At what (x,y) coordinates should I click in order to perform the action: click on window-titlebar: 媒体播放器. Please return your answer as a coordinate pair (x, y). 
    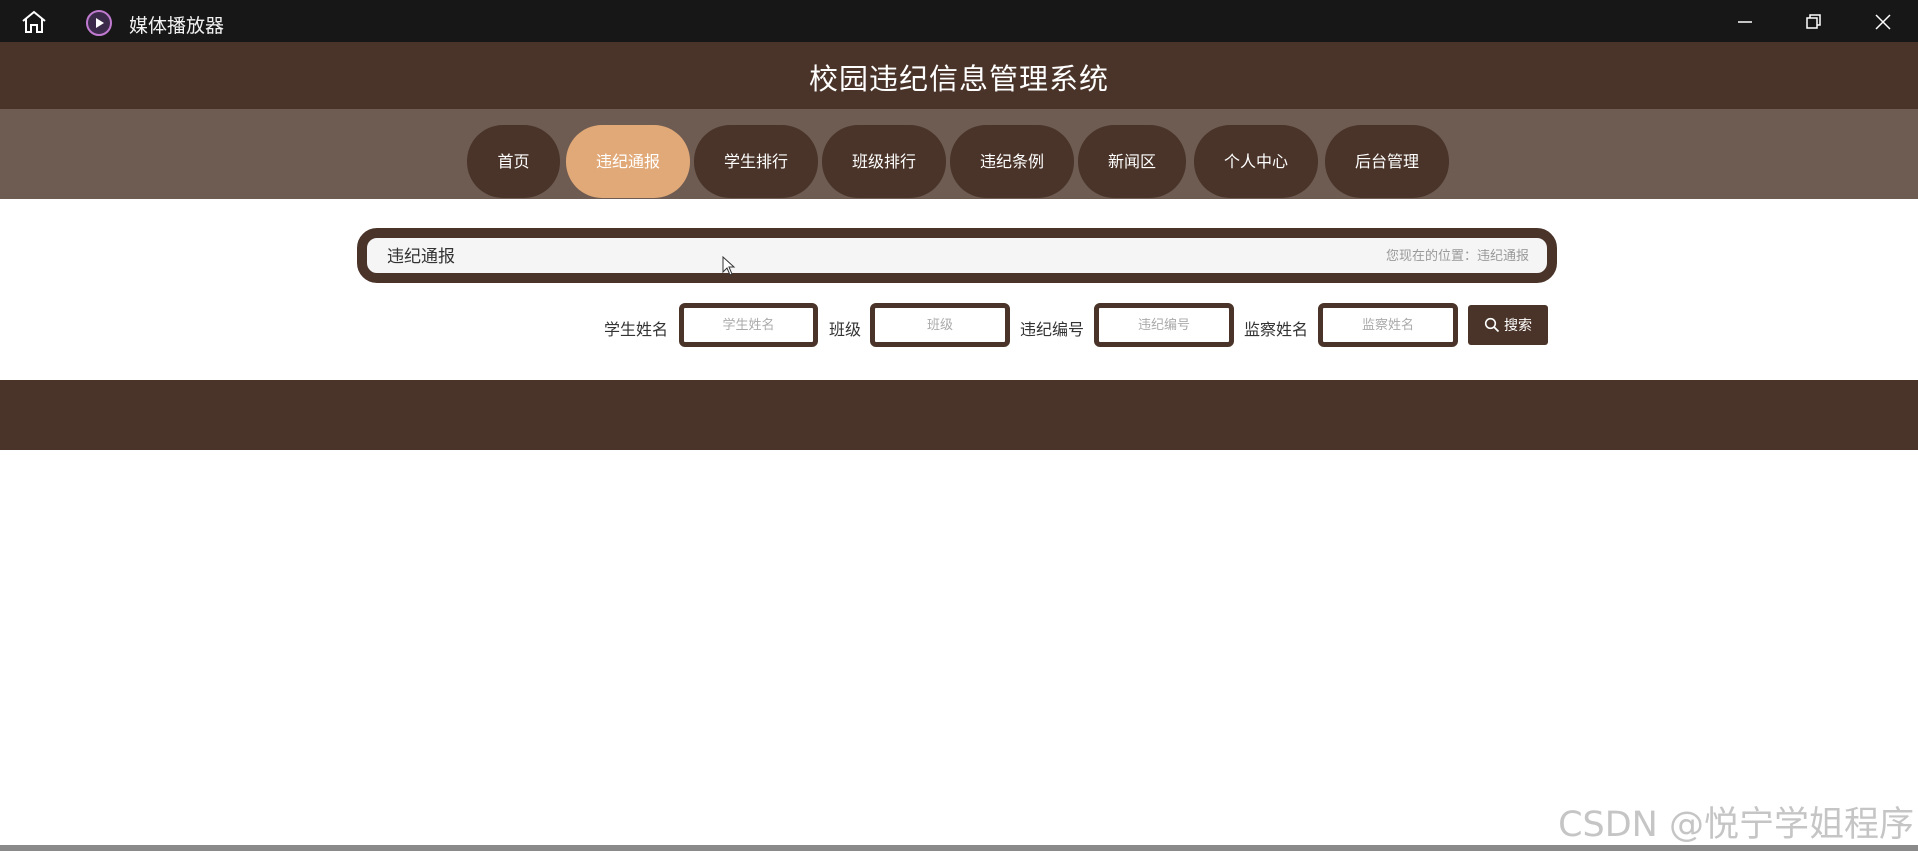
    Looking at the image, I should click on (959, 21).